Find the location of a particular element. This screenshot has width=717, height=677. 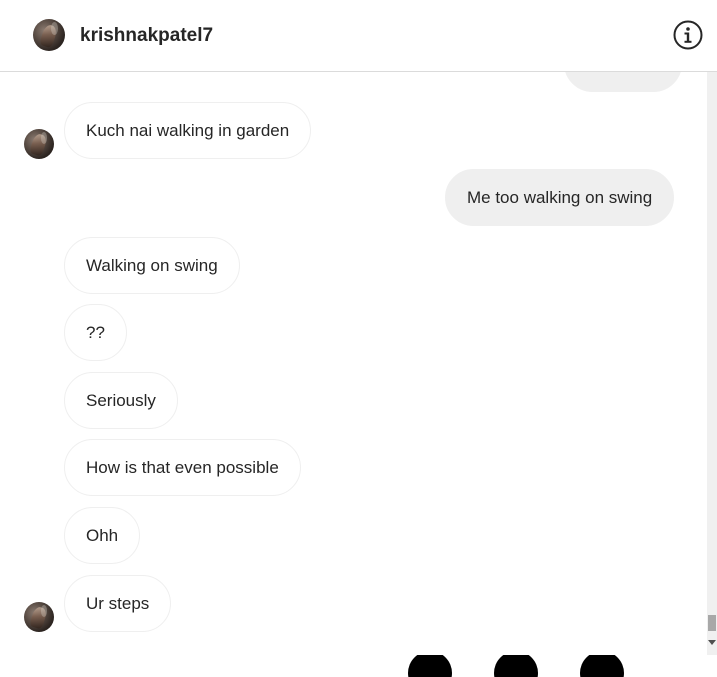

reaction-bar is located at coordinates (358, 666).